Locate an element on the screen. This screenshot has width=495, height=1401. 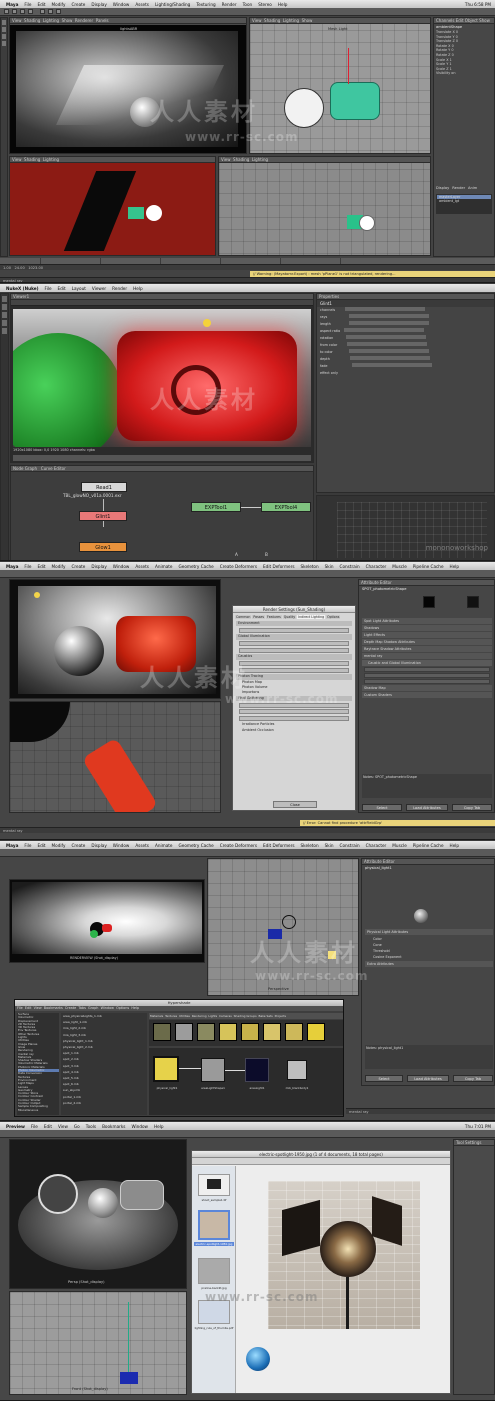
menu-item-file: File is located at coordinates (27, 566).